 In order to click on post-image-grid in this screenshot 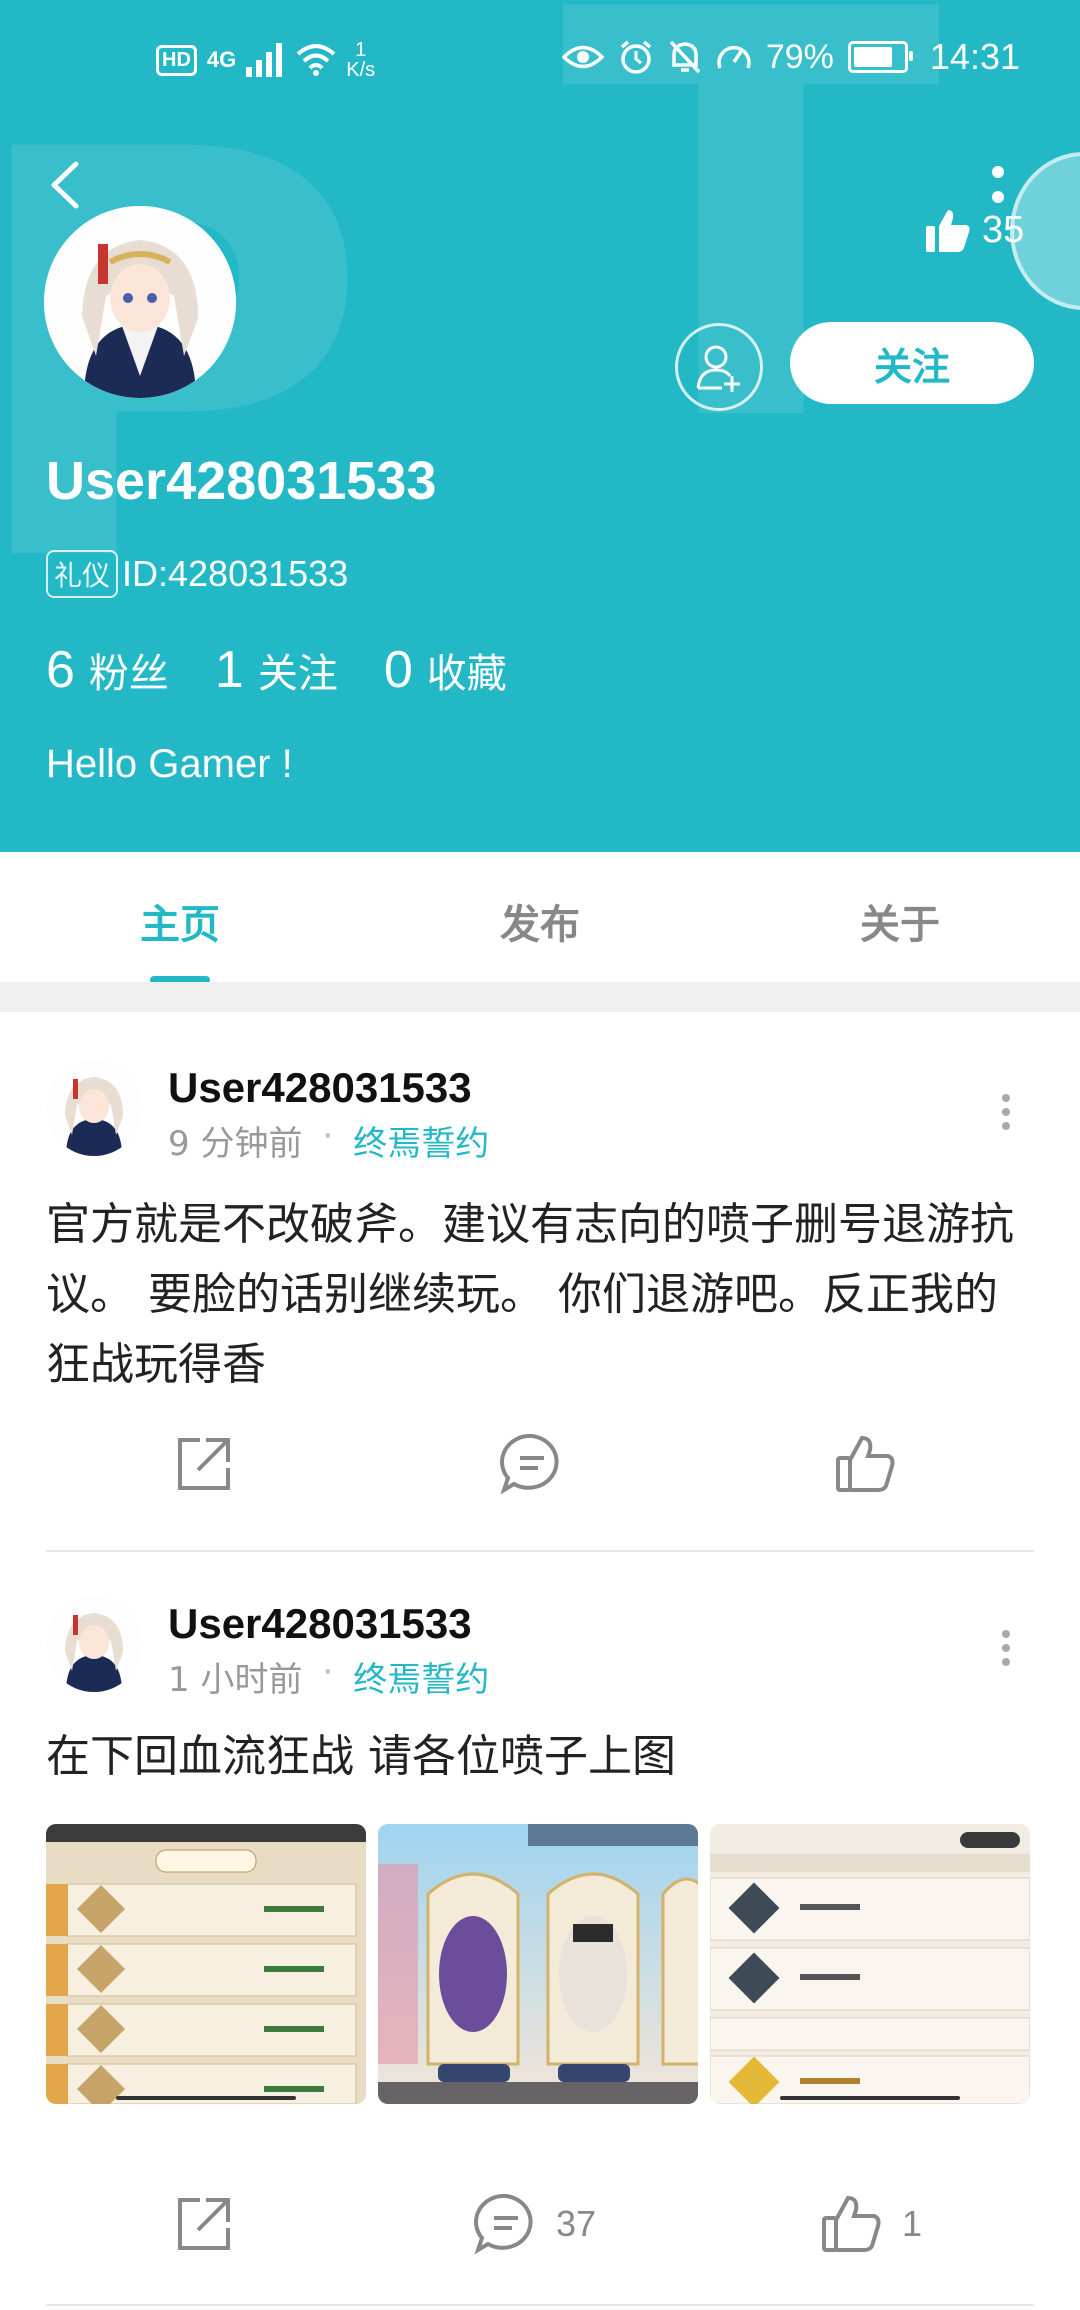, I will do `click(538, 1964)`.